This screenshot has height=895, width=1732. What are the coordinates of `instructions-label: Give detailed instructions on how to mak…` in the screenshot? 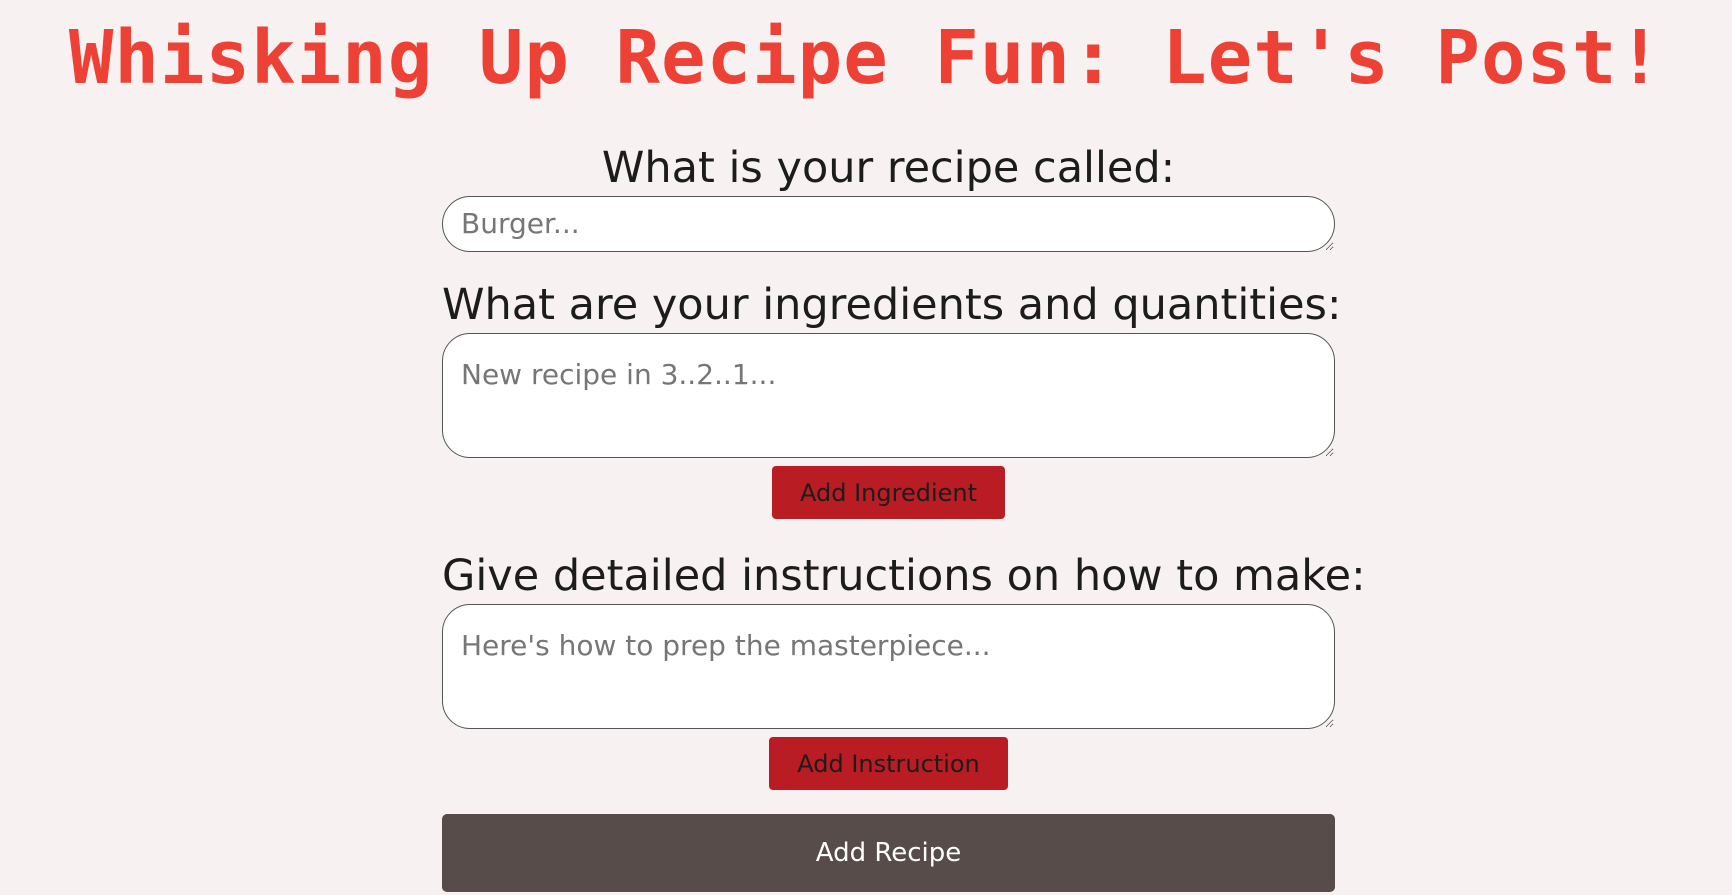 It's located at (904, 576).